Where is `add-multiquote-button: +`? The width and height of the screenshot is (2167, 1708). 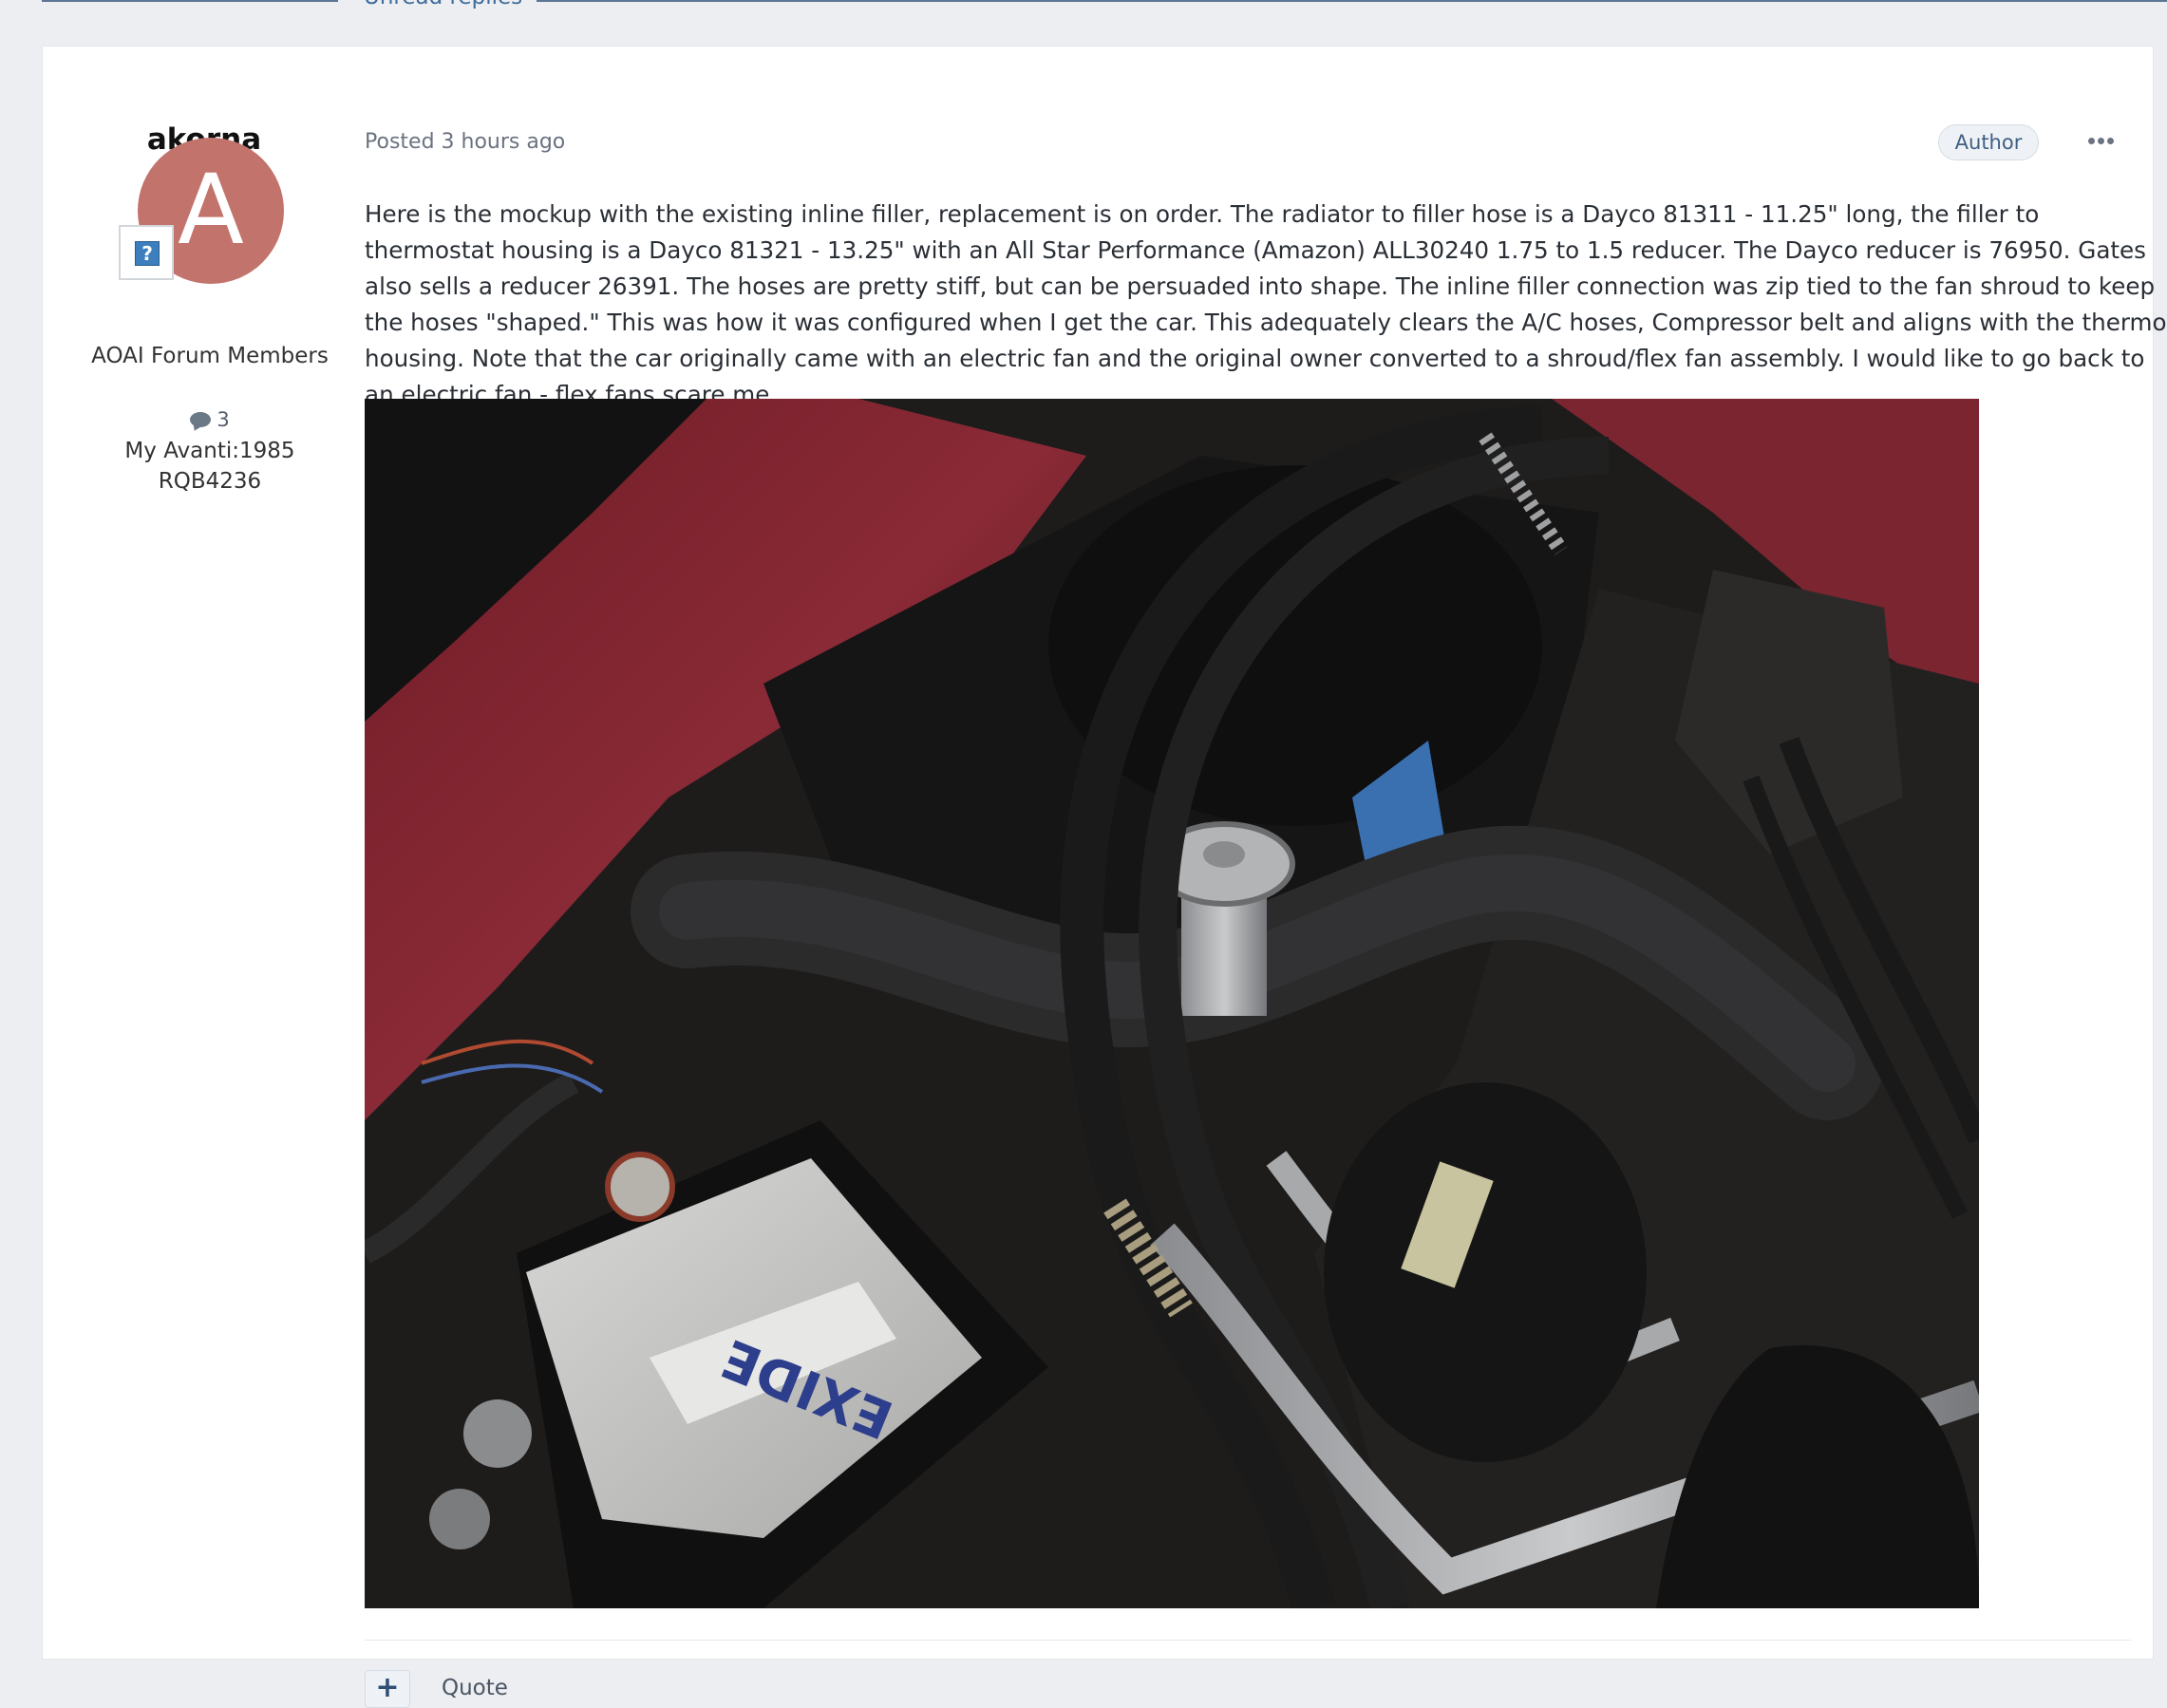 add-multiquote-button: + is located at coordinates (387, 1689).